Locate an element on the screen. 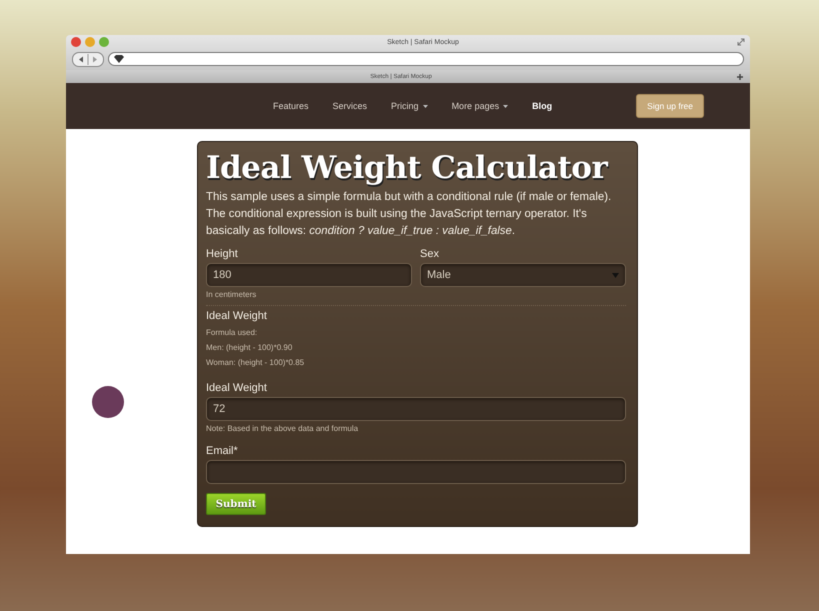 The height and width of the screenshot is (611, 819). diamond-icon is located at coordinates (119, 59).